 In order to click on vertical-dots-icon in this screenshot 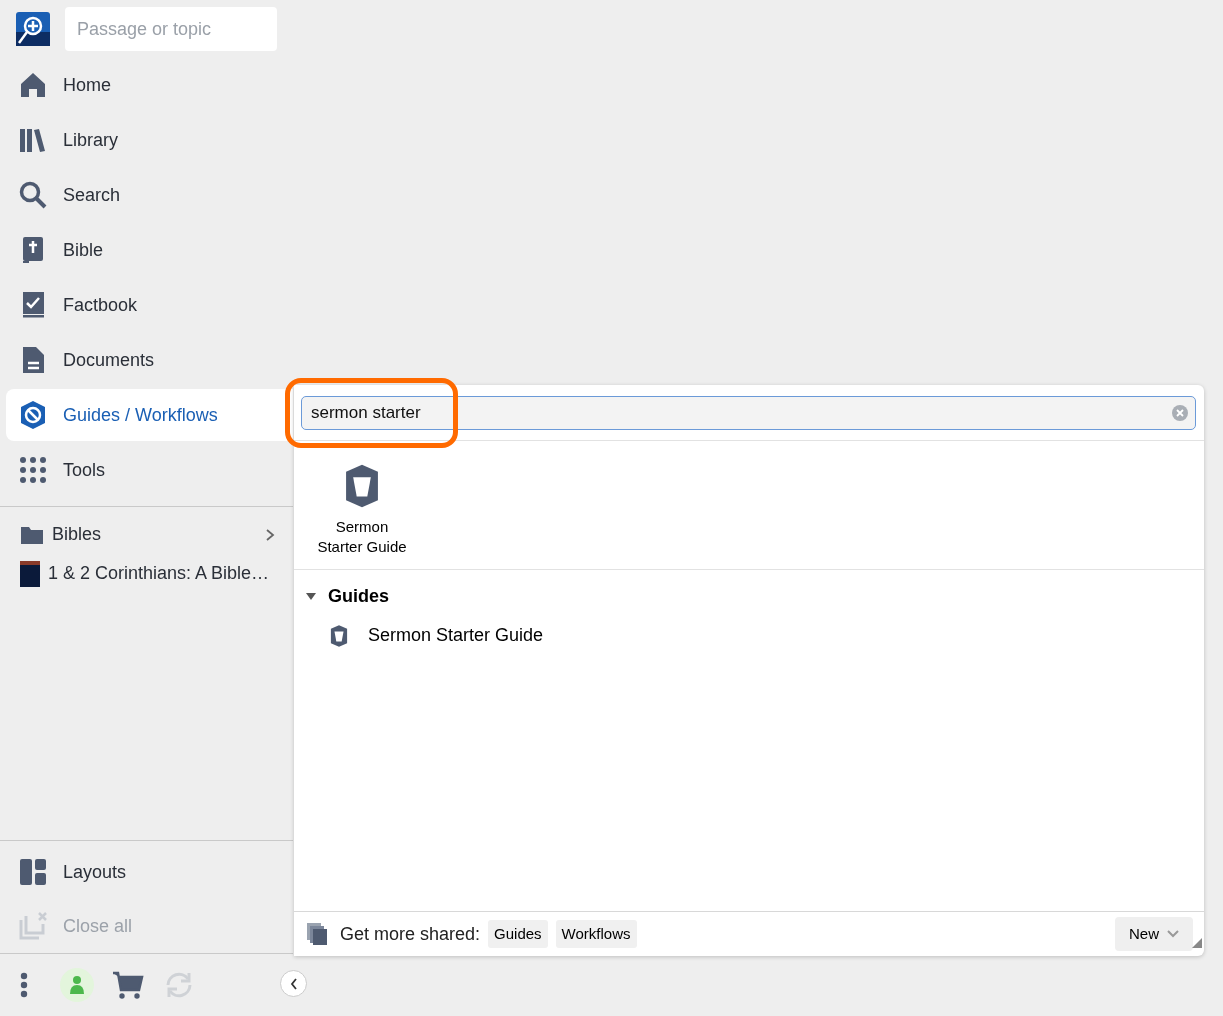, I will do `click(24, 985)`.